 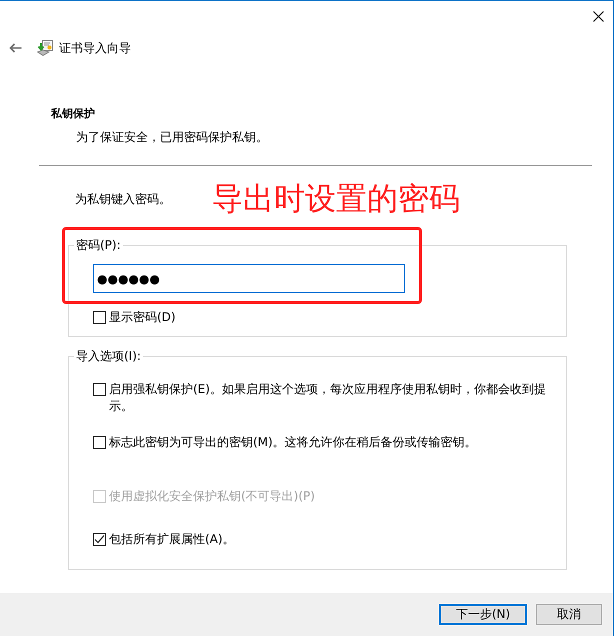 What do you see at coordinates (331, 398) in the screenshot?
I see `checkbox-label: 启用强私钥保护(E)。如果启用这个选项，每次应用程序使用私钥时，你都会收到提示。` at bounding box center [331, 398].